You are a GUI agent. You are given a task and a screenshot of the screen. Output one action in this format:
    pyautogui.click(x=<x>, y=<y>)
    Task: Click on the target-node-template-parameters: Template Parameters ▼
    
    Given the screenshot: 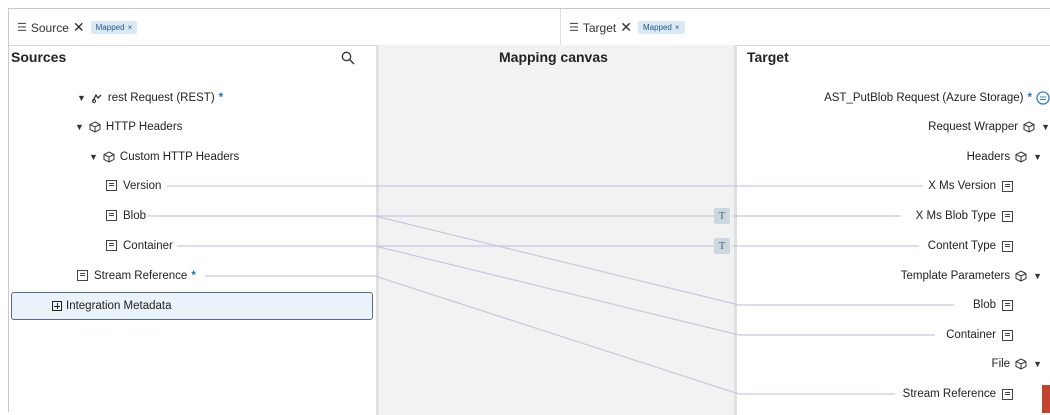 What is the action you would take?
    pyautogui.click(x=971, y=276)
    